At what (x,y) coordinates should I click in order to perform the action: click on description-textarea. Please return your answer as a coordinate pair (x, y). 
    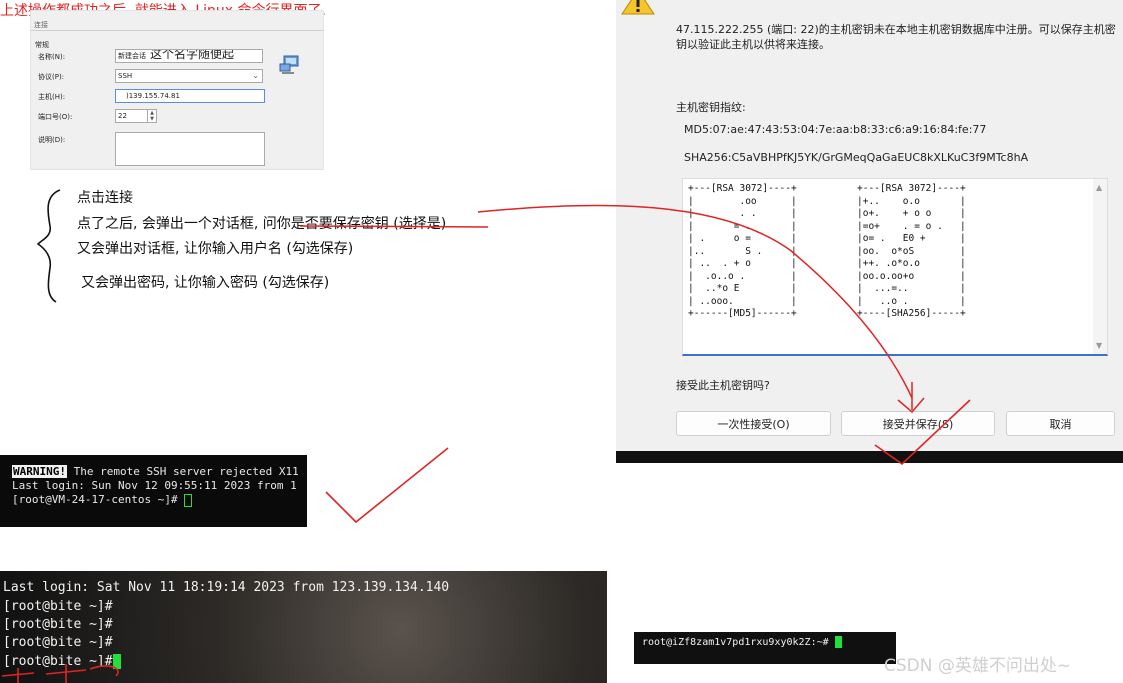
    Looking at the image, I should click on (190, 149).